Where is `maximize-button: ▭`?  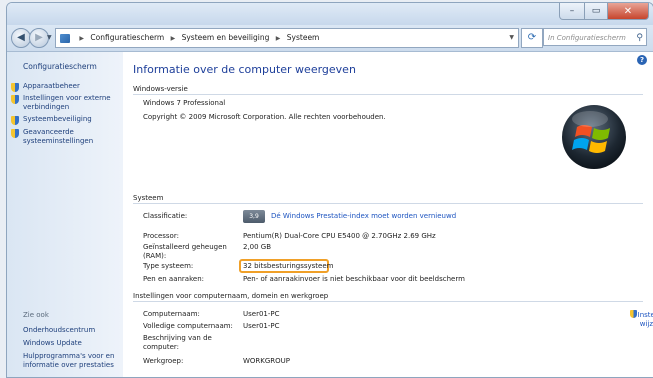 maximize-button: ▭ is located at coordinates (596, 11).